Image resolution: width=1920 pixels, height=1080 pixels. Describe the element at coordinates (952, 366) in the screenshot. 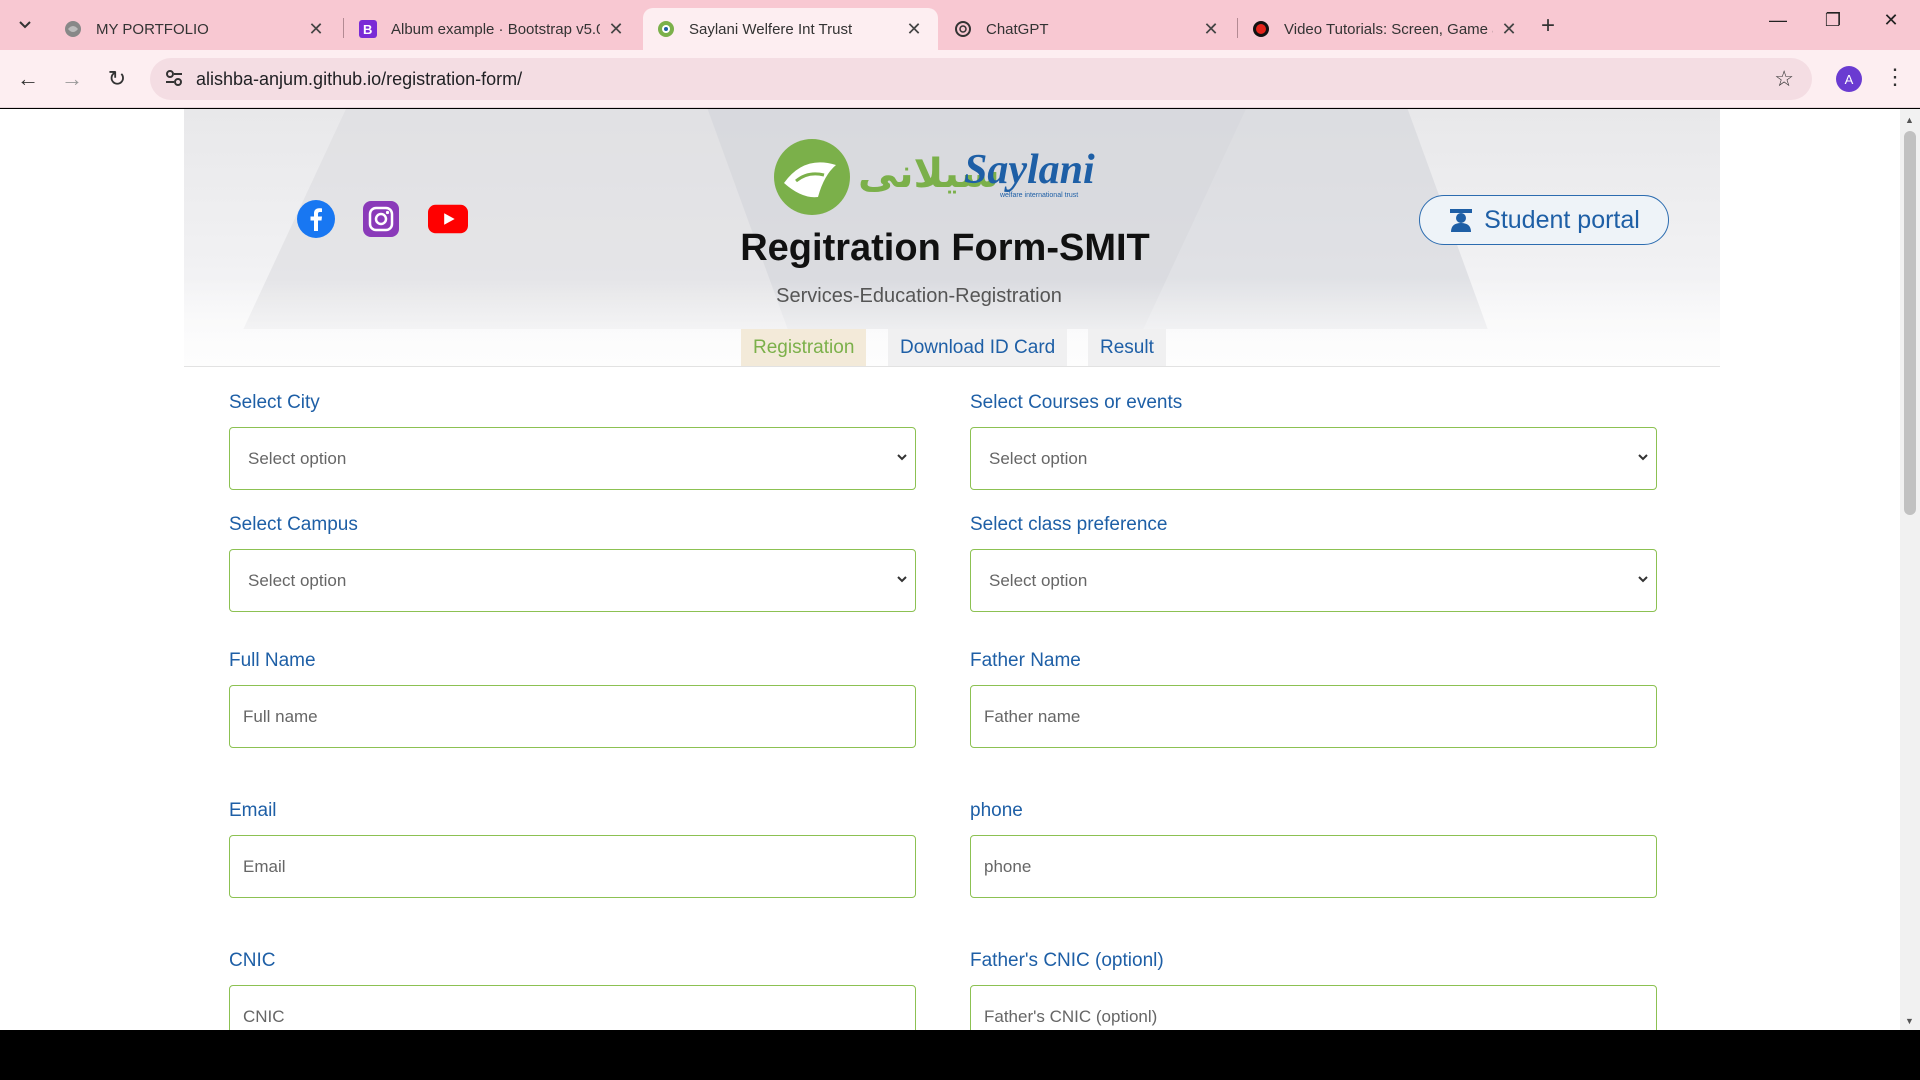

I see `header-divider` at that location.